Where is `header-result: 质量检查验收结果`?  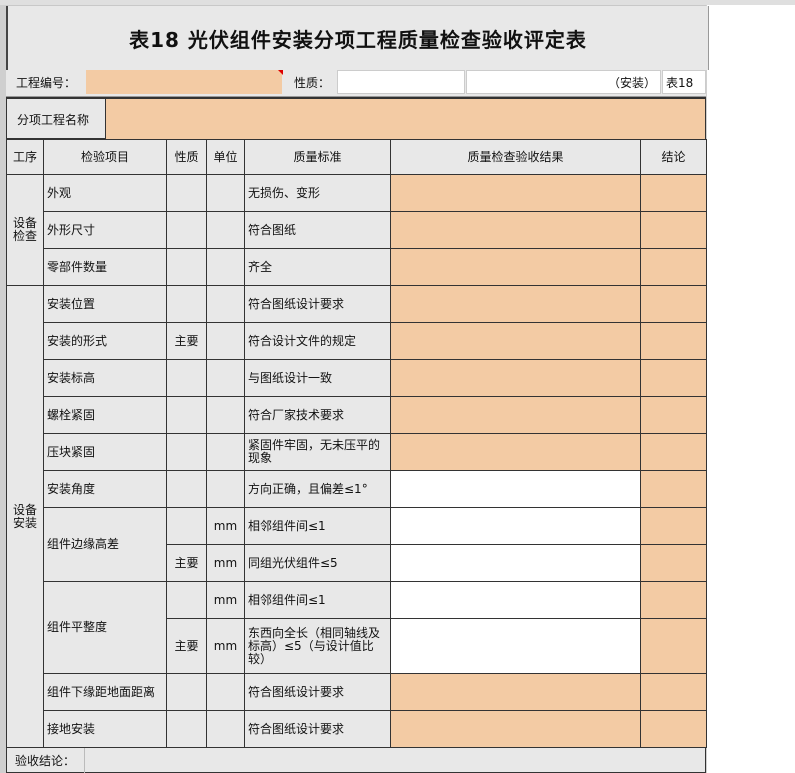 header-result: 质量检查验收结果 is located at coordinates (515, 157).